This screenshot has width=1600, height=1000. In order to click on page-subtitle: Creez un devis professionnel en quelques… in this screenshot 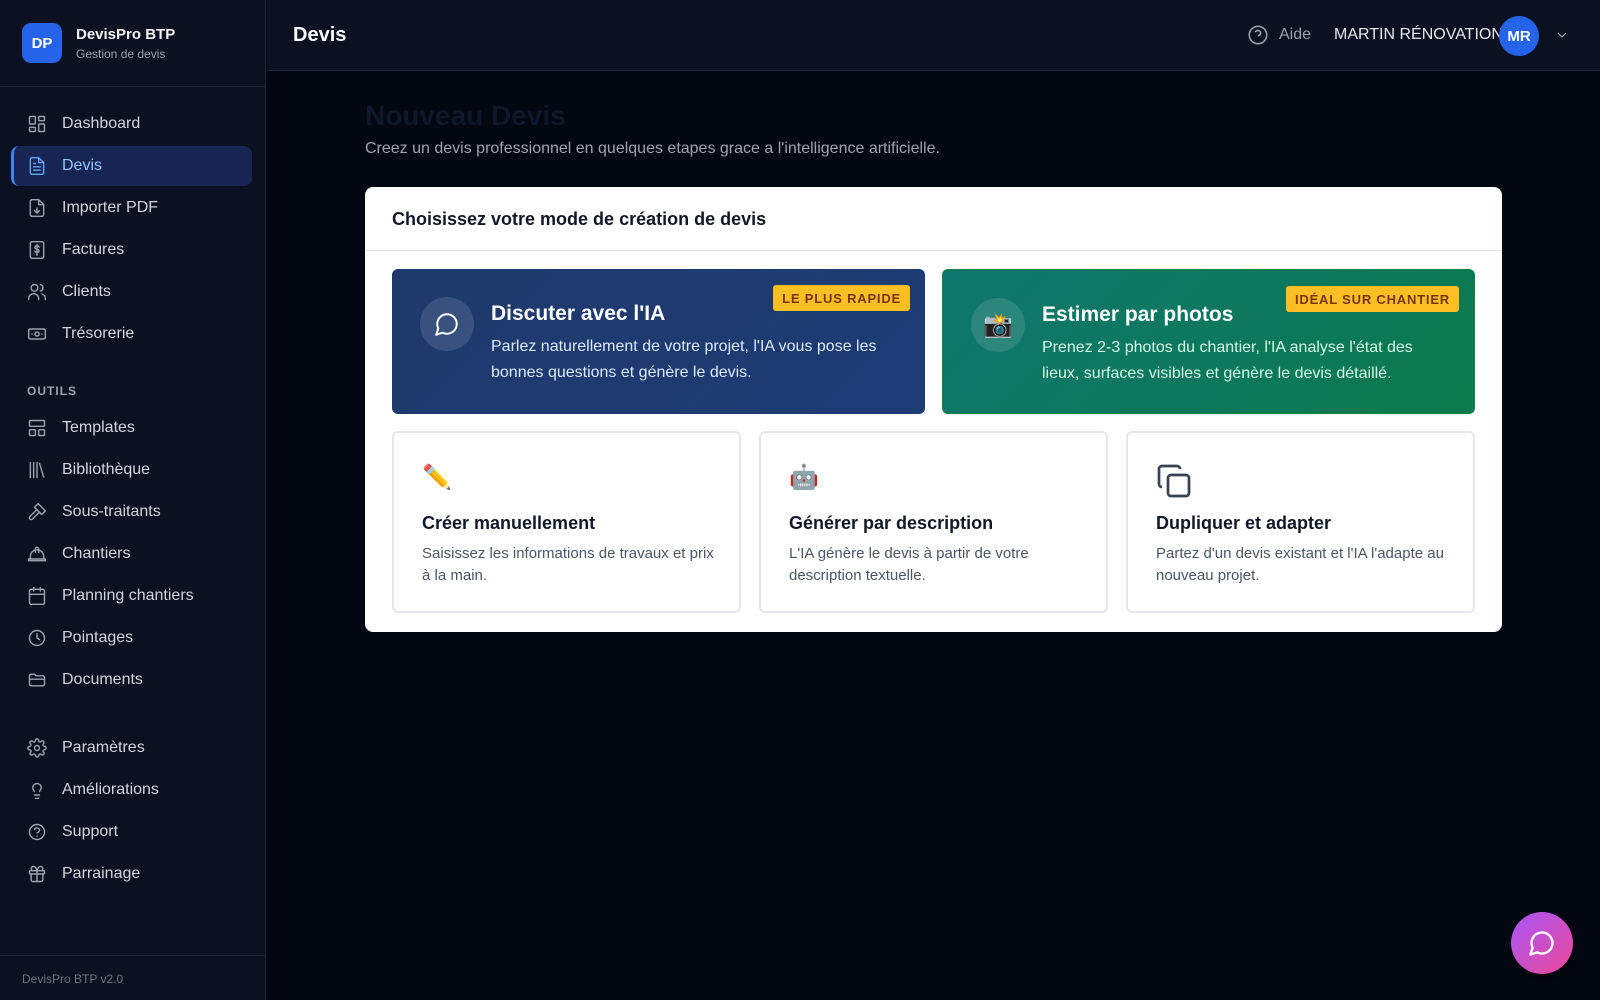, I will do `click(652, 148)`.